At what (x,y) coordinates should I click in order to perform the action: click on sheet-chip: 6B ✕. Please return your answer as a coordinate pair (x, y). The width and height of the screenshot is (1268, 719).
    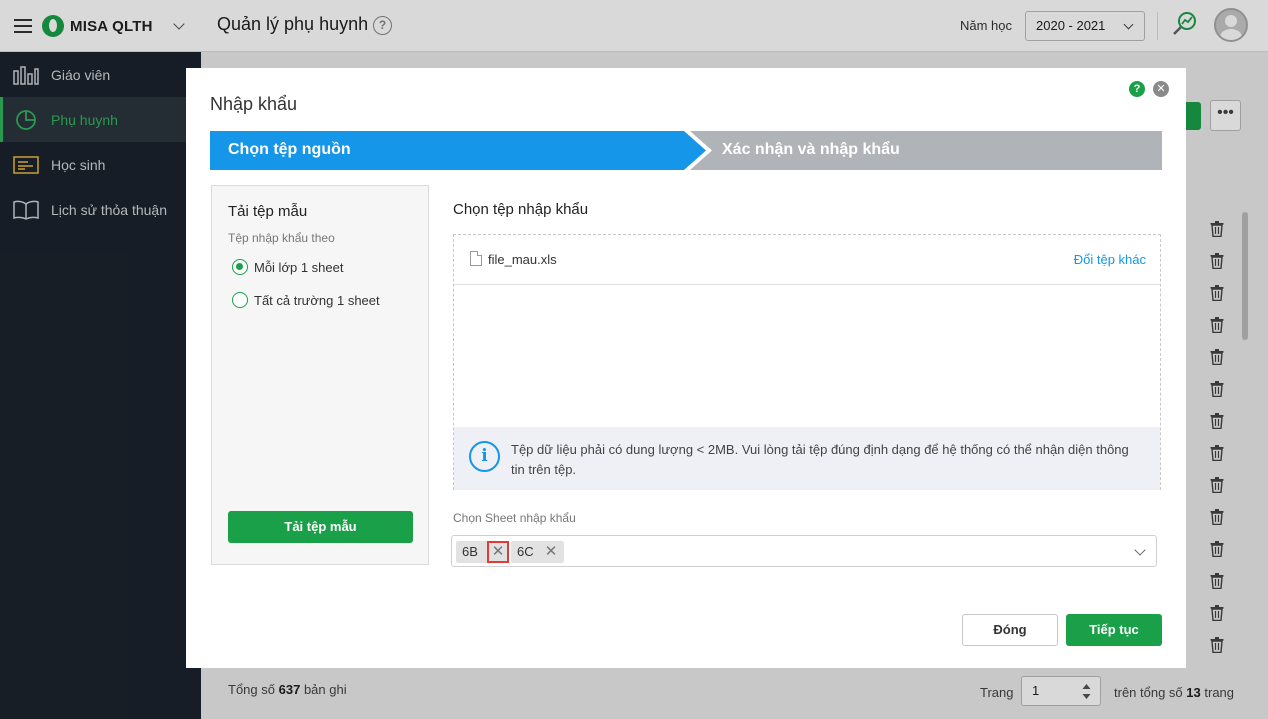
    Looking at the image, I should click on (482, 552).